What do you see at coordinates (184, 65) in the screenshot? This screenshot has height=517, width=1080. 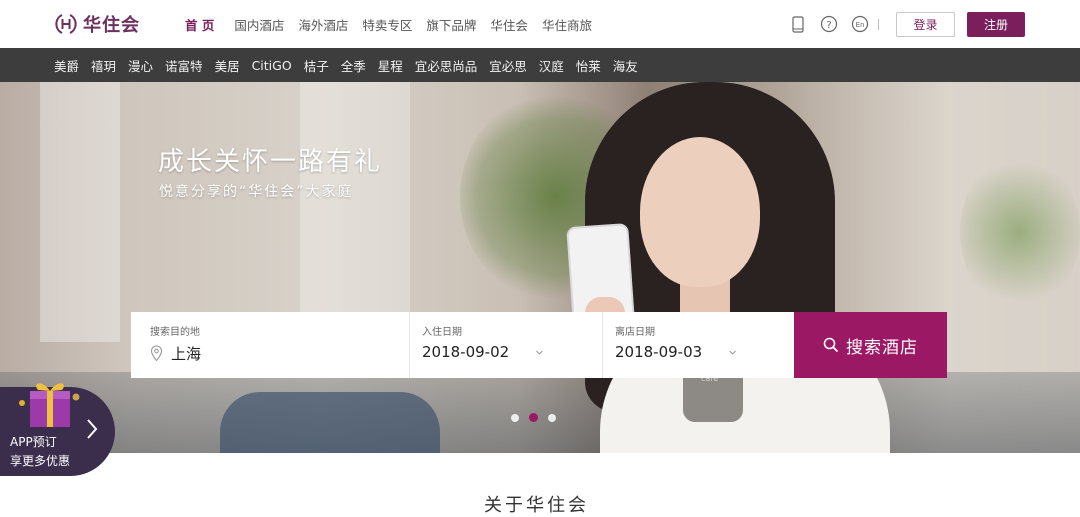 I see `brand-item: 诺富特` at bounding box center [184, 65].